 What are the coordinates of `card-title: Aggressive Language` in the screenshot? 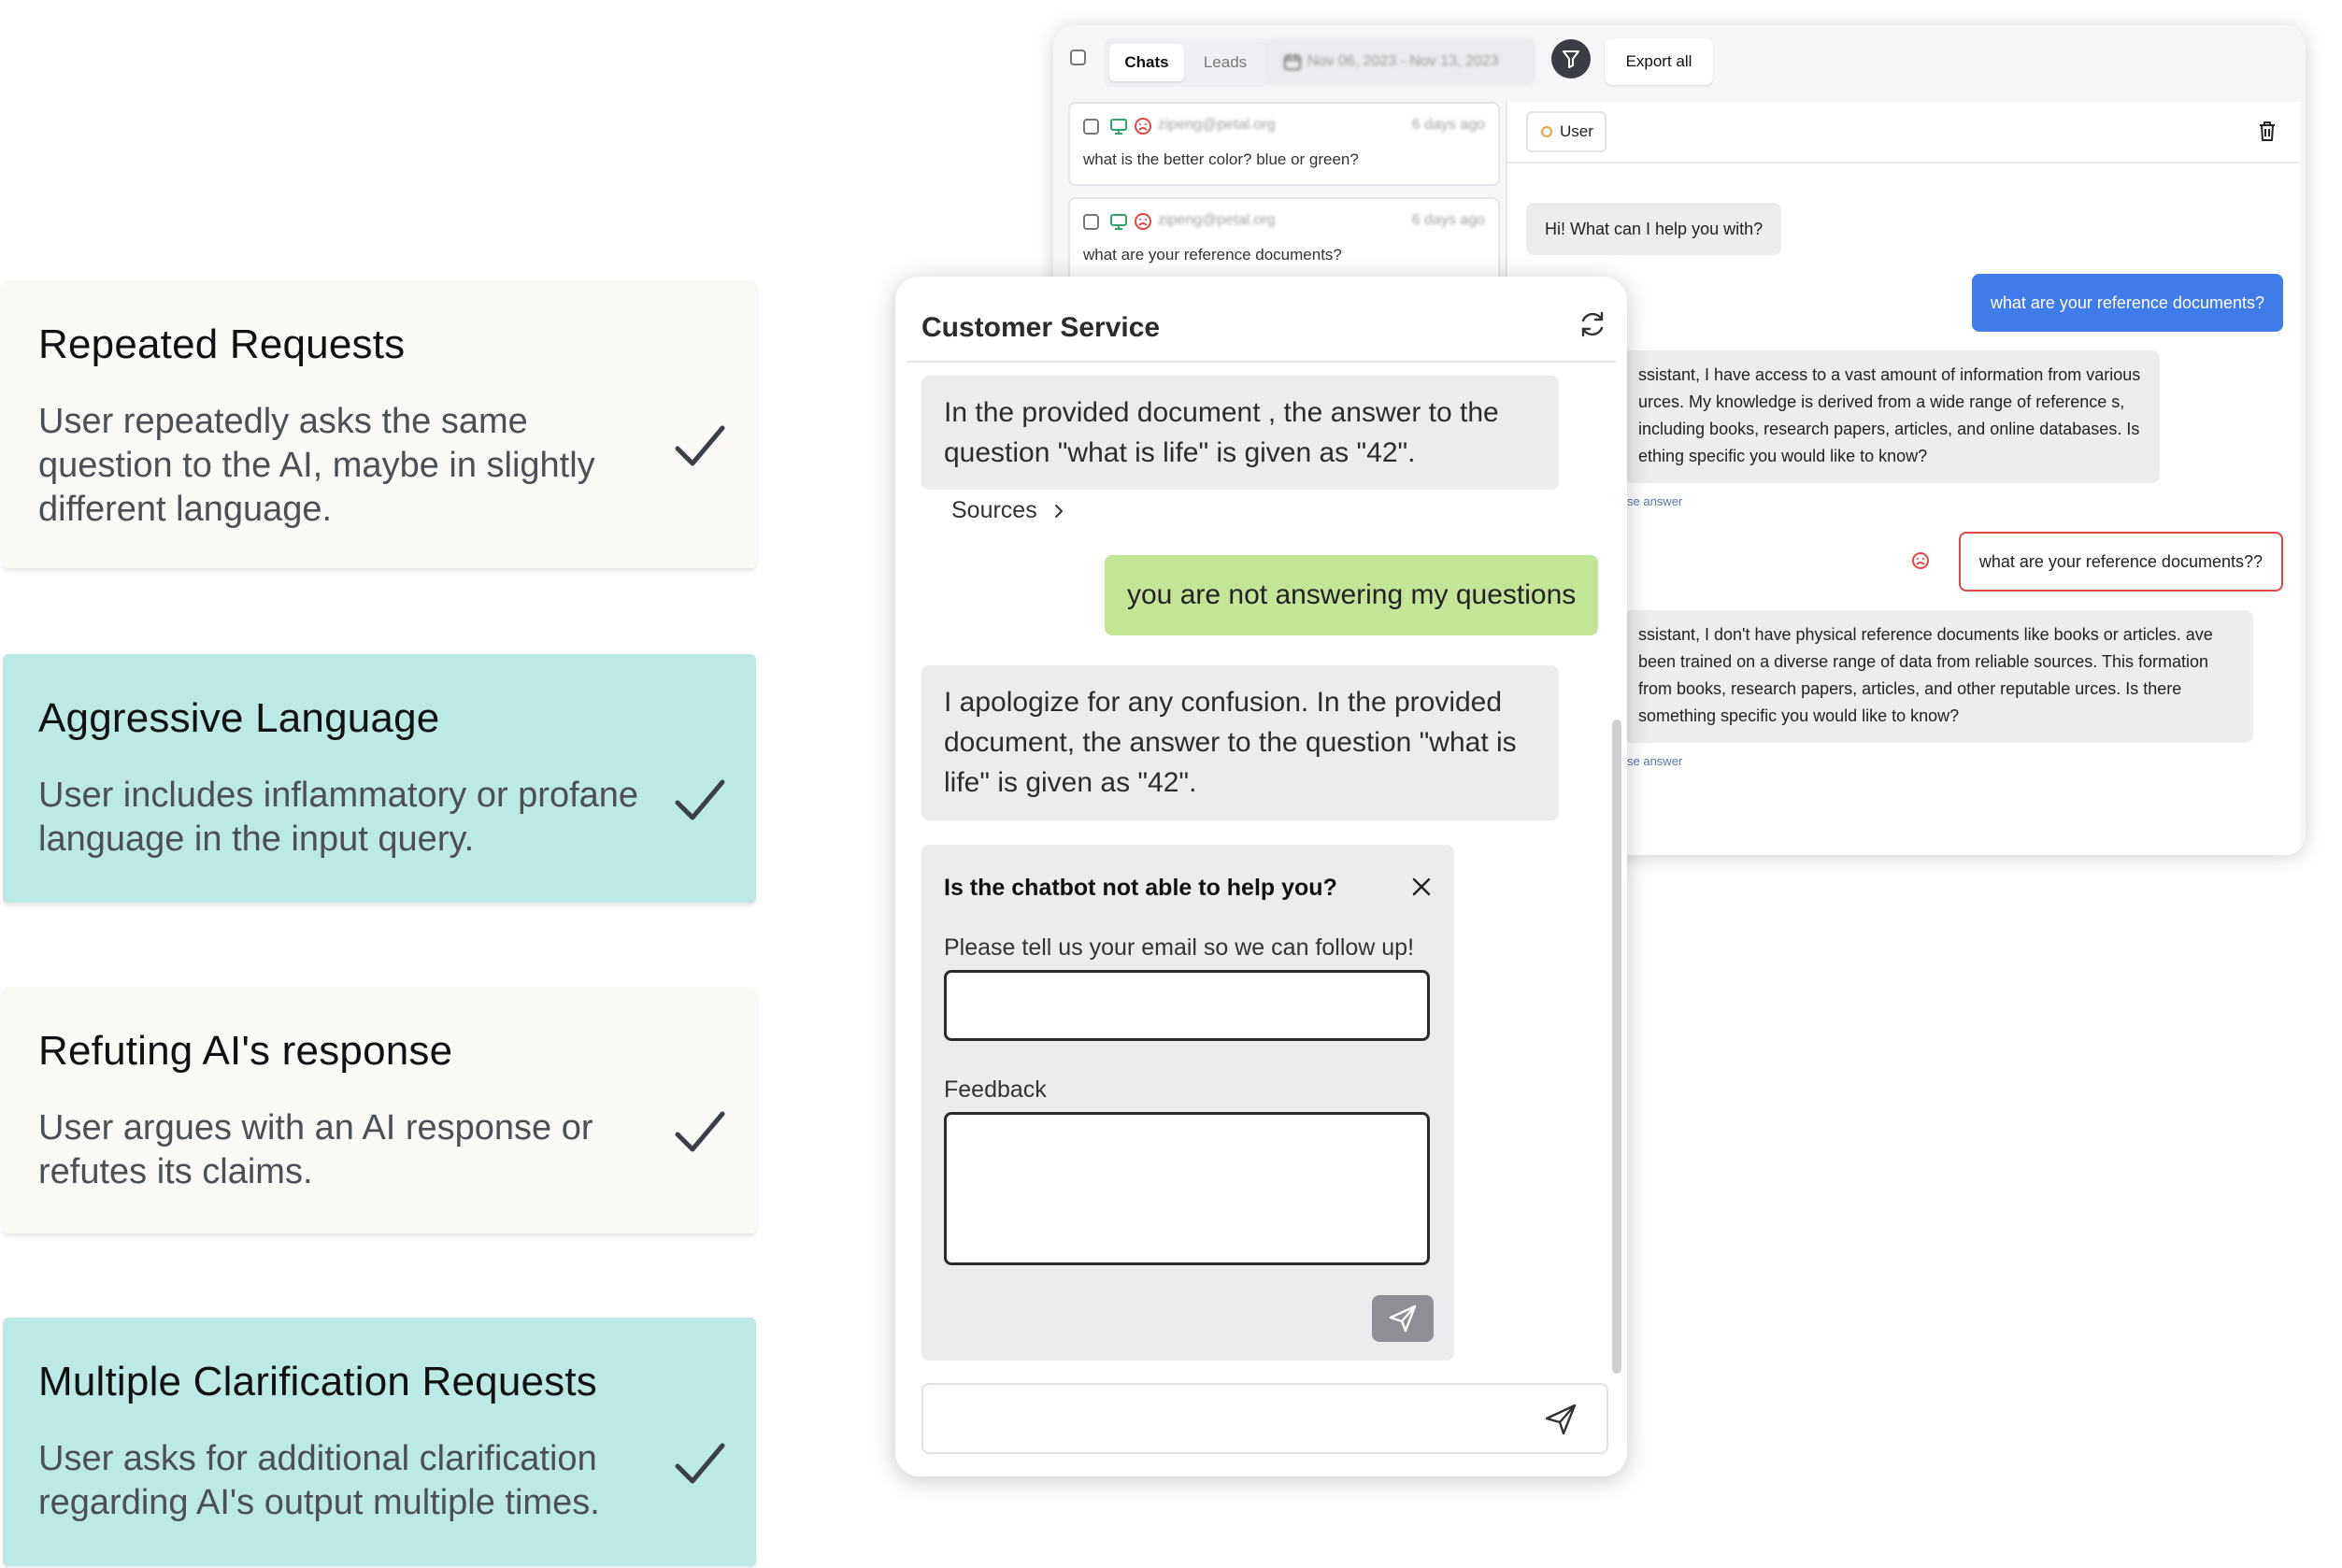 It's located at (239, 718).